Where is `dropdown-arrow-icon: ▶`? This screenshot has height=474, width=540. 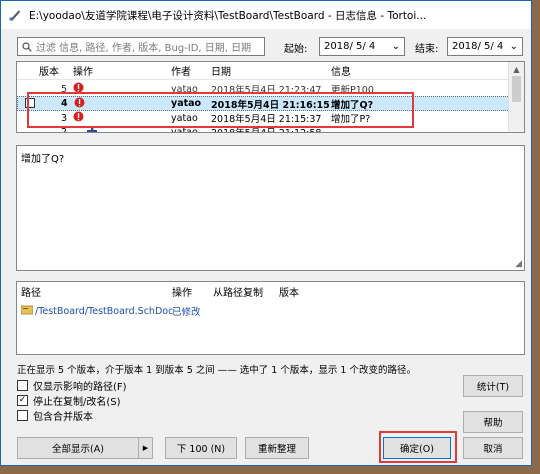 dropdown-arrow-icon: ▶ is located at coordinates (145, 448).